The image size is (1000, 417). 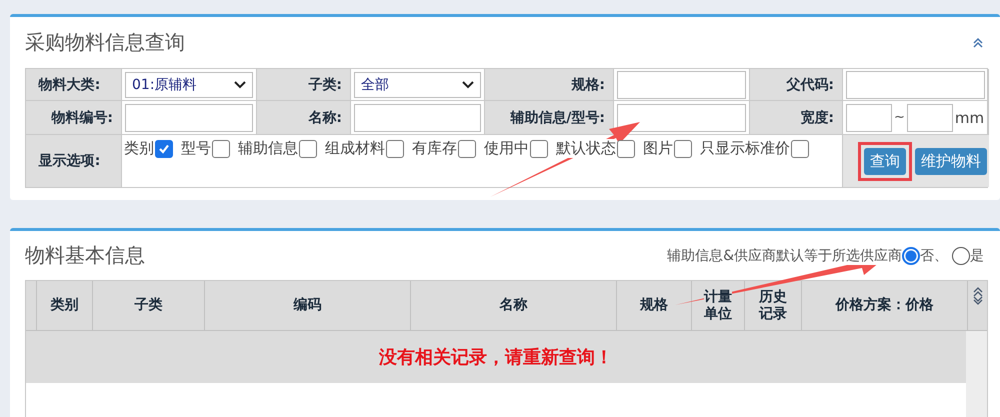 I want to click on radio-label: 是, so click(x=977, y=255).